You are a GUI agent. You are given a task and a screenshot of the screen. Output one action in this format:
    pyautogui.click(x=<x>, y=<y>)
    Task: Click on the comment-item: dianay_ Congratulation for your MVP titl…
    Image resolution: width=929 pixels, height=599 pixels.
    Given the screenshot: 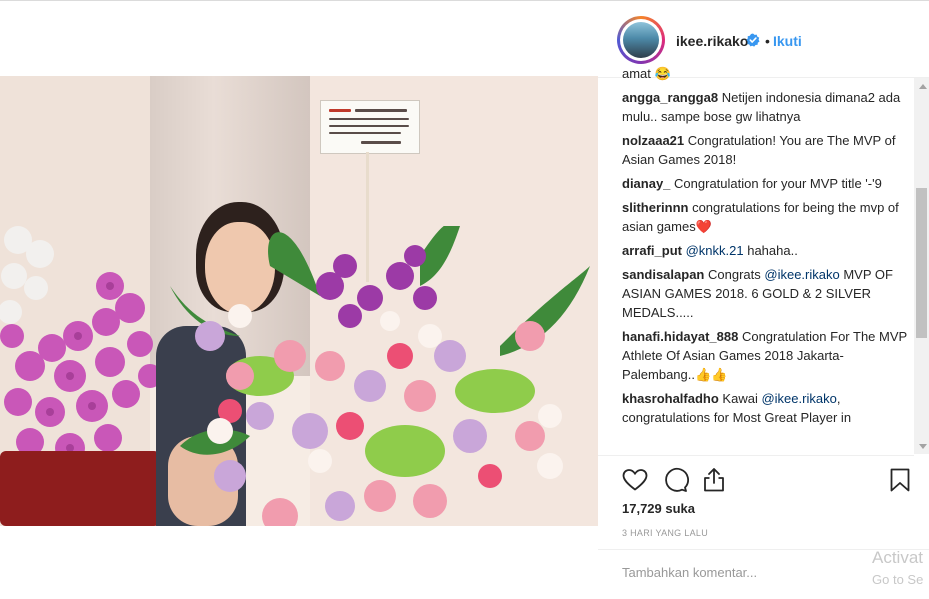 What is the action you would take?
    pyautogui.click(x=767, y=183)
    